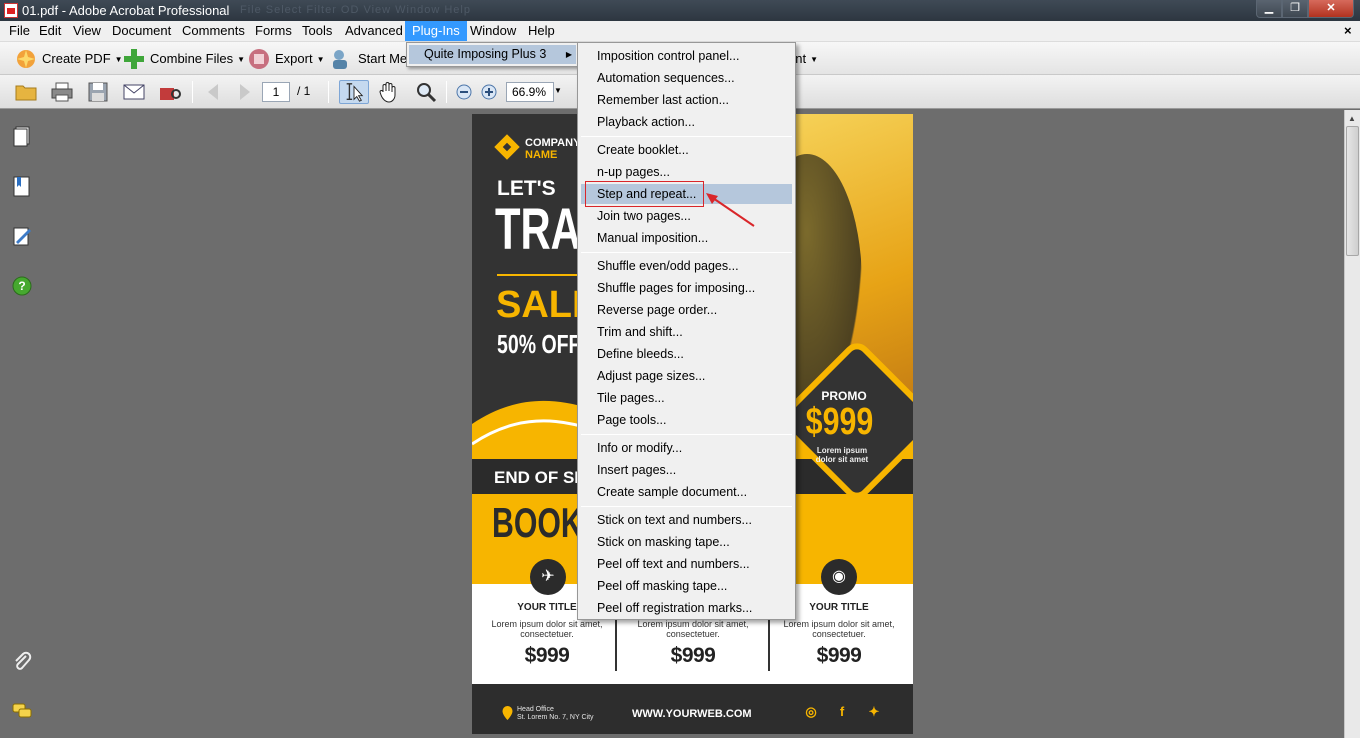 This screenshot has width=1360, height=738. What do you see at coordinates (1352, 191) in the screenshot?
I see `scrollbar-thumb` at bounding box center [1352, 191].